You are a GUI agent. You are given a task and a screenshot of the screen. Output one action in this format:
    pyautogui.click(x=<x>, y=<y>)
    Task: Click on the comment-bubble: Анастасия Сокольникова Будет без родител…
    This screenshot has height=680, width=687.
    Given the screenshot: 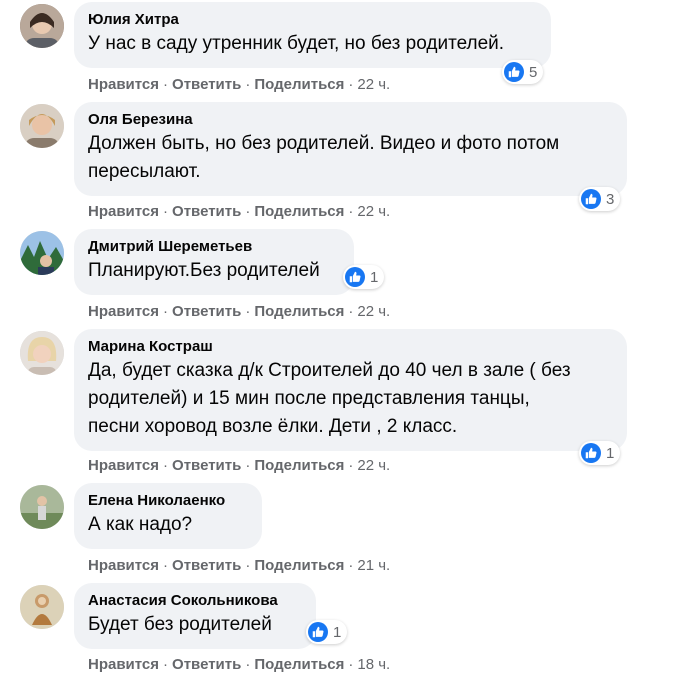 What is the action you would take?
    pyautogui.click(x=195, y=616)
    